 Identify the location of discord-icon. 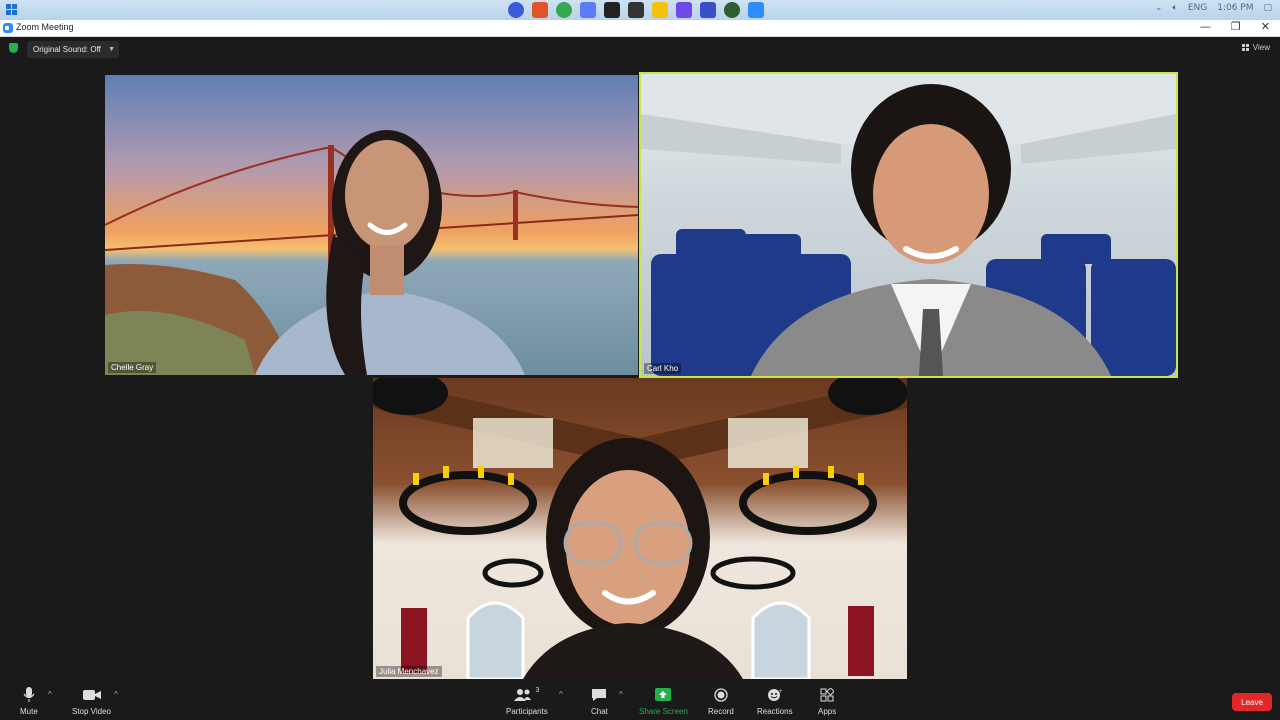
(516, 10).